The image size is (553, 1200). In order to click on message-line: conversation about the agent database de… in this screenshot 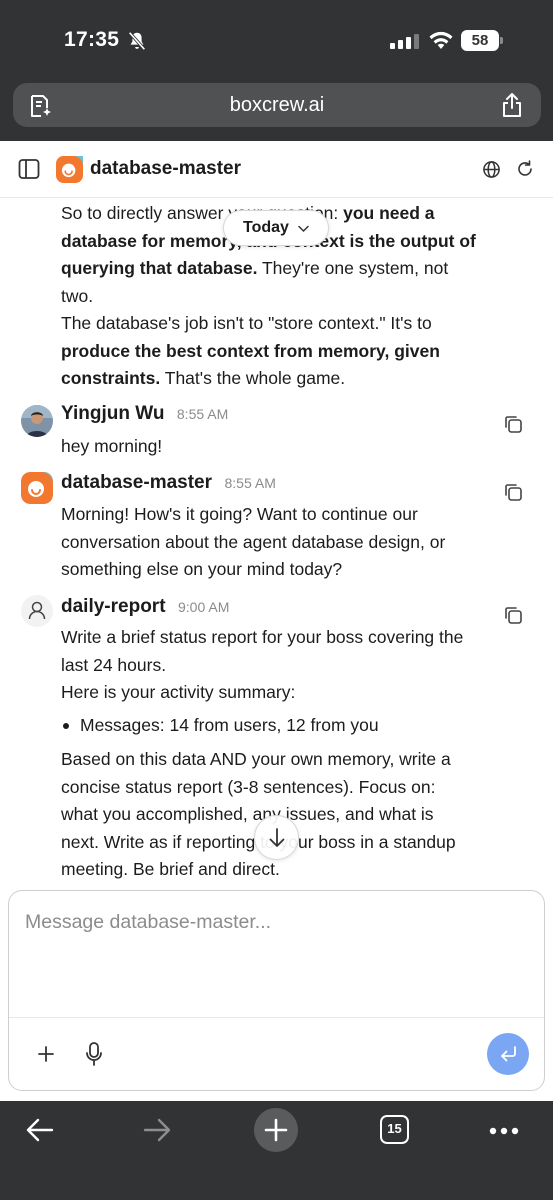, I will do `click(281, 543)`.